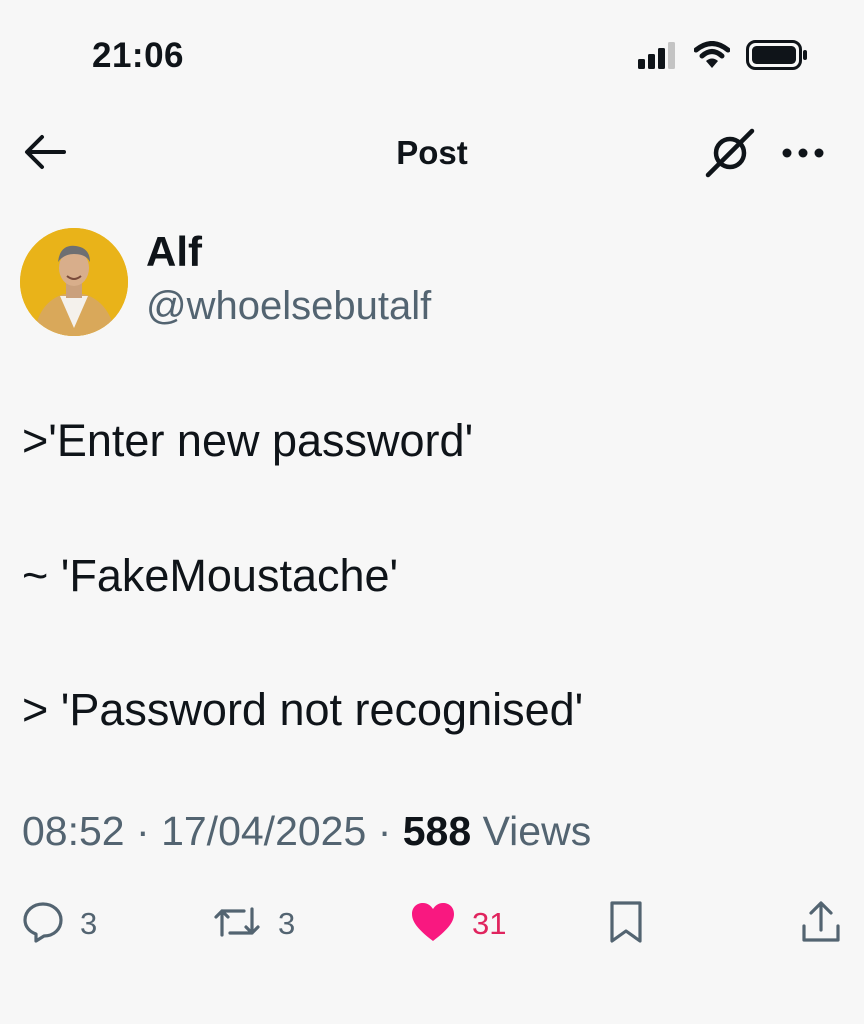 The height and width of the screenshot is (1024, 864). What do you see at coordinates (248, 440) in the screenshot?
I see `post-text-line-1: >'Enter new password'` at bounding box center [248, 440].